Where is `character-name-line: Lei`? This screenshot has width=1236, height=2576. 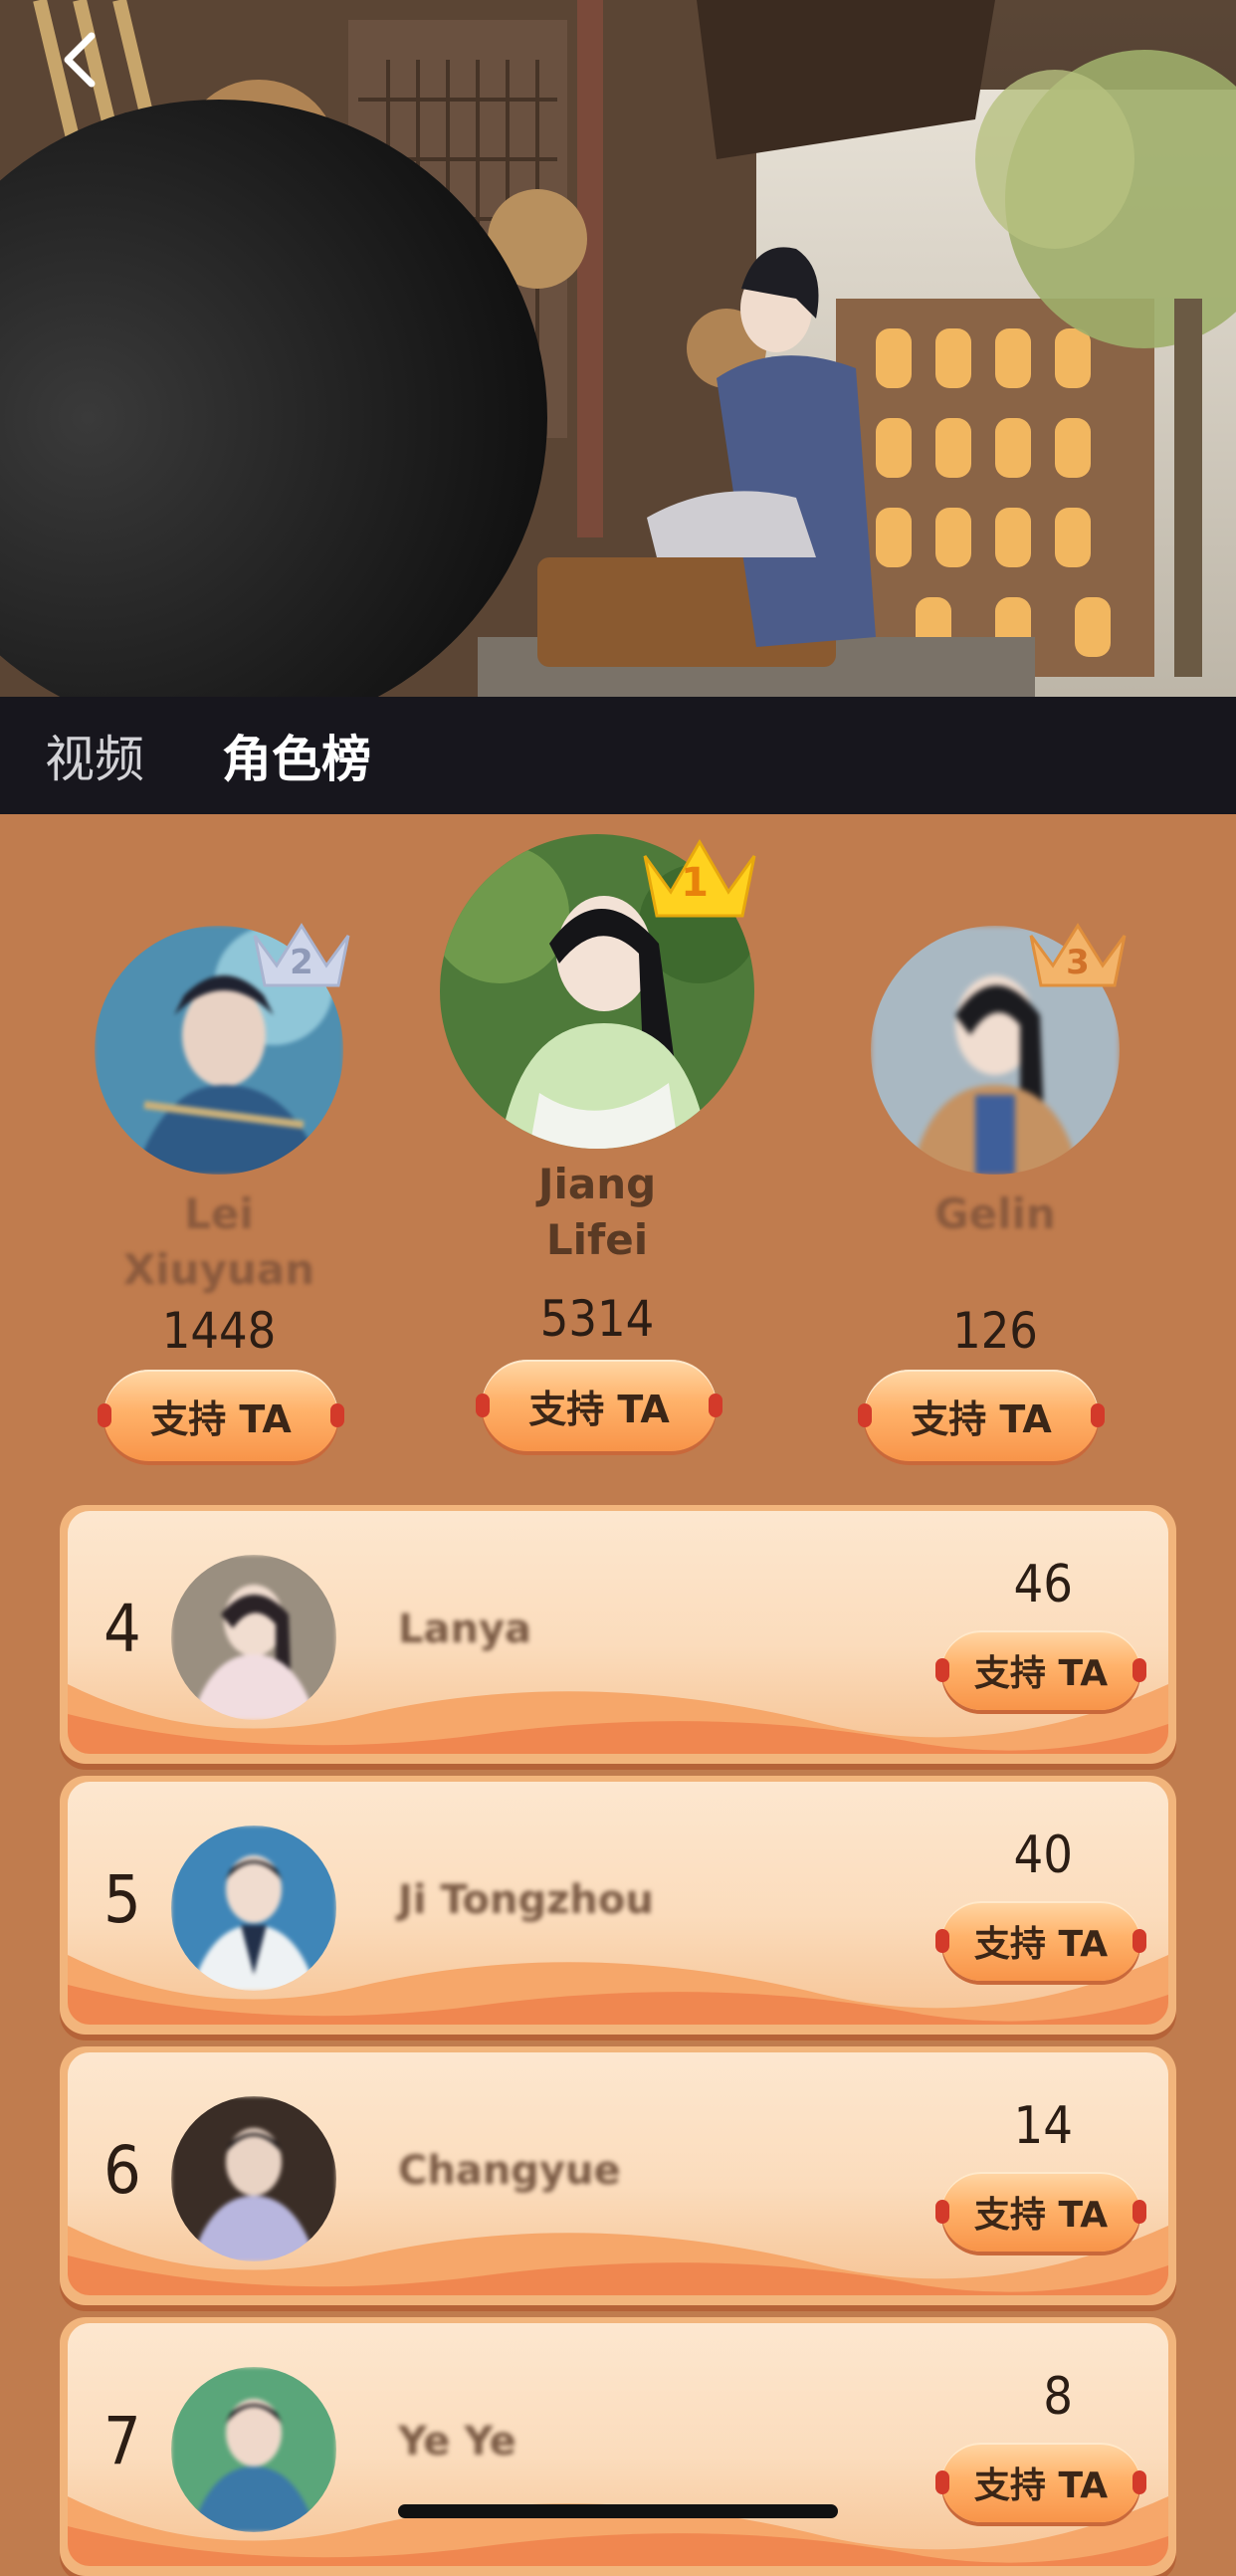 character-name-line: Lei is located at coordinates (219, 1213).